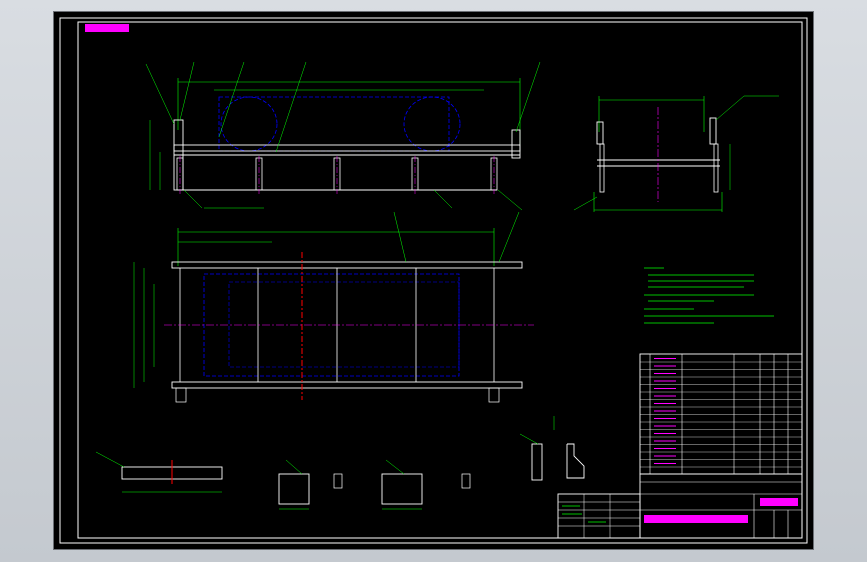 The height and width of the screenshot is (562, 867). What do you see at coordinates (779, 502) in the screenshot?
I see `title-stamp-right` at bounding box center [779, 502].